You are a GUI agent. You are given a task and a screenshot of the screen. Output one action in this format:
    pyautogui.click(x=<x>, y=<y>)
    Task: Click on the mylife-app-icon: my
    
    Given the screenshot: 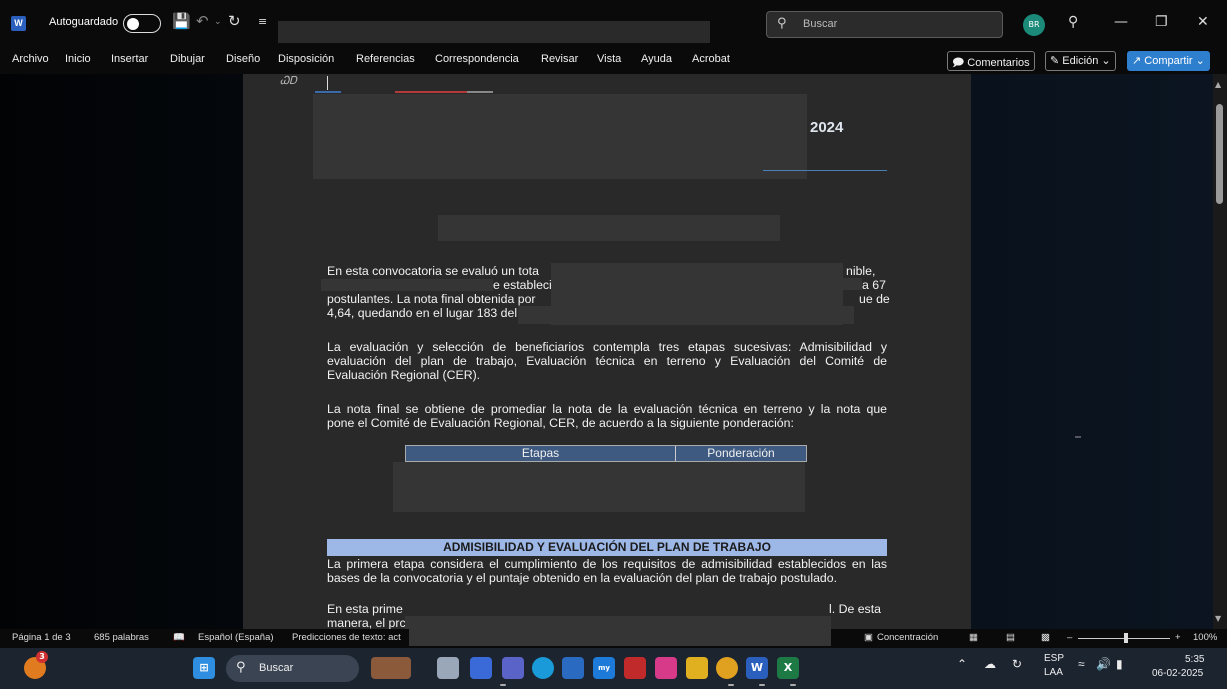 What is the action you would take?
    pyautogui.click(x=604, y=668)
    